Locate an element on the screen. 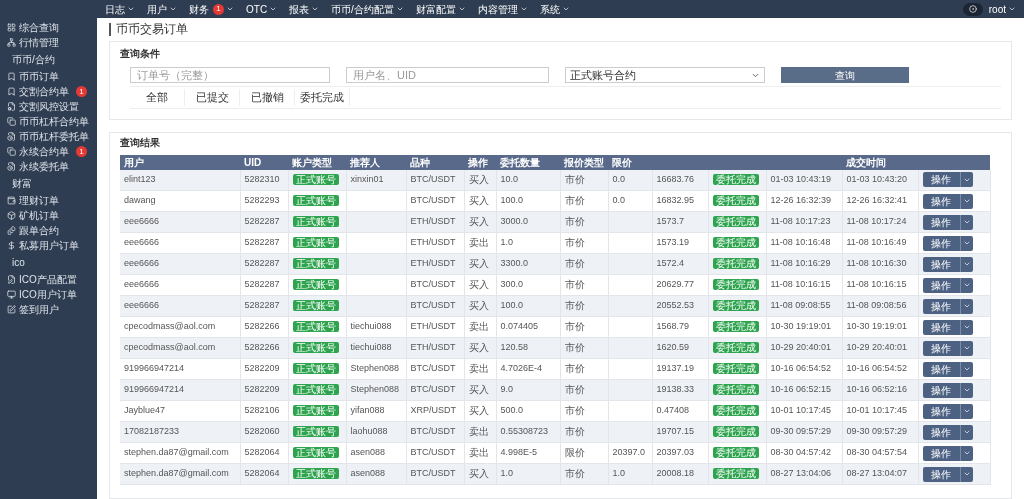  sidebar-item: ICO产品配置 is located at coordinates (48, 279).